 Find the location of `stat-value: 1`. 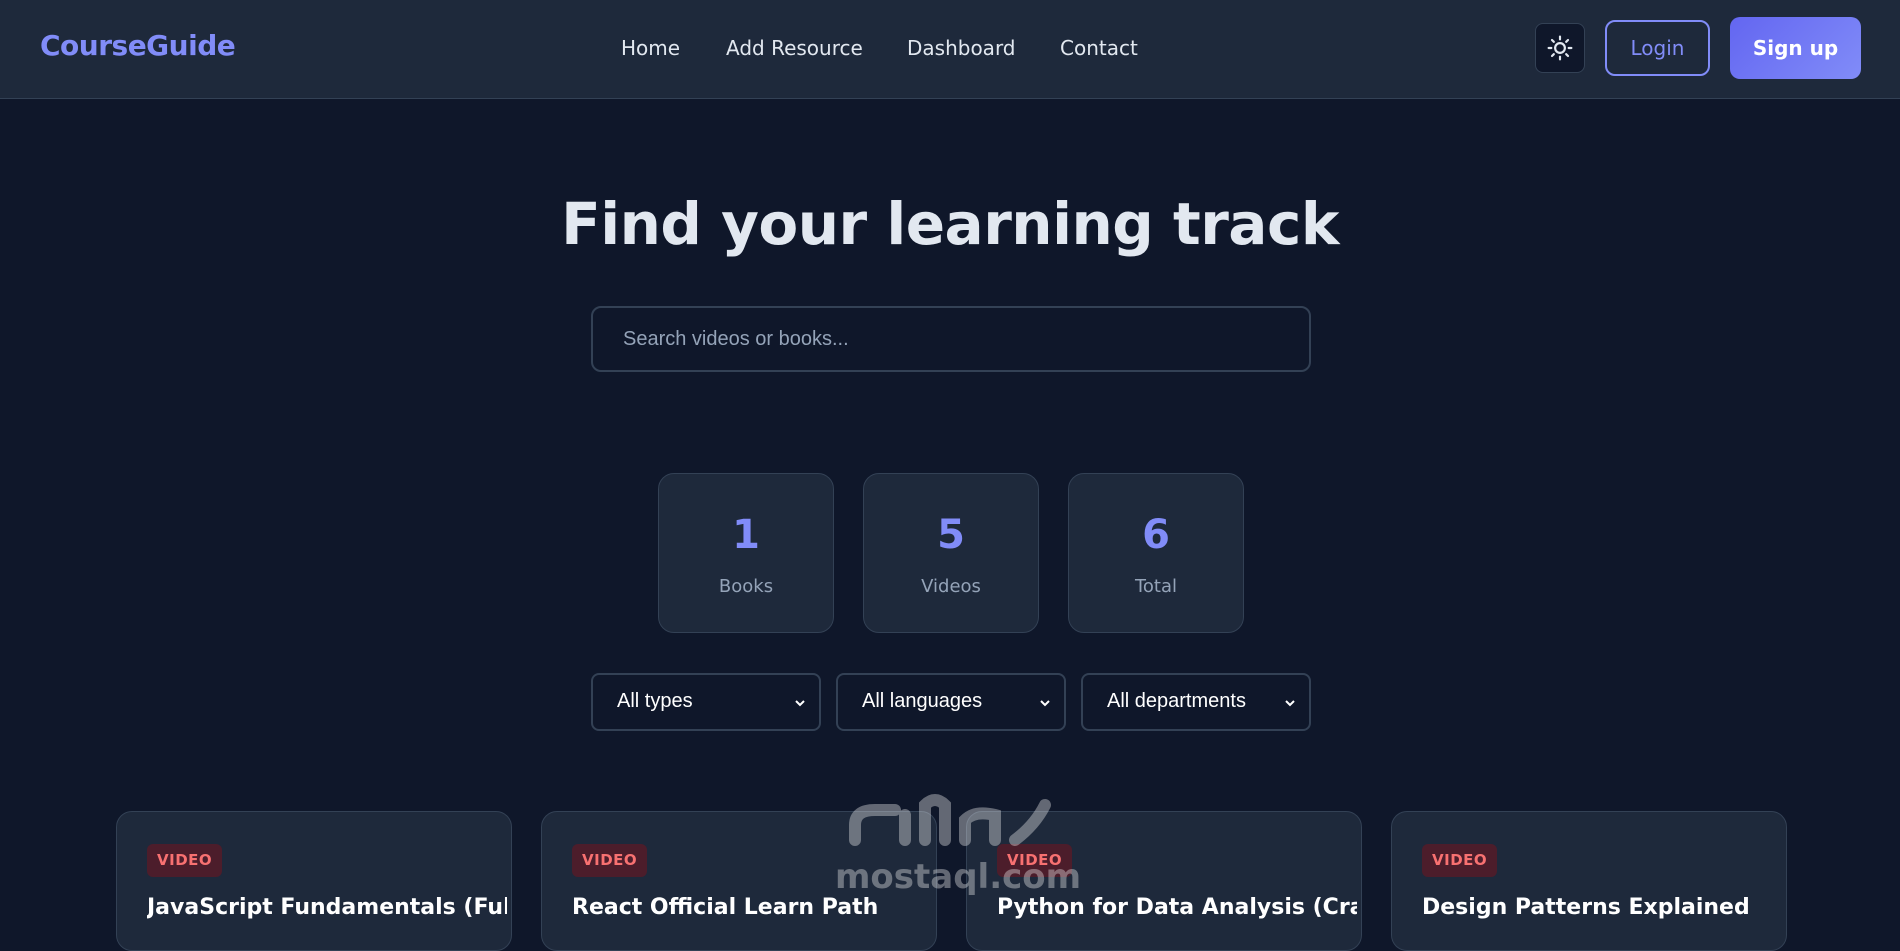

stat-value: 1 is located at coordinates (746, 535).